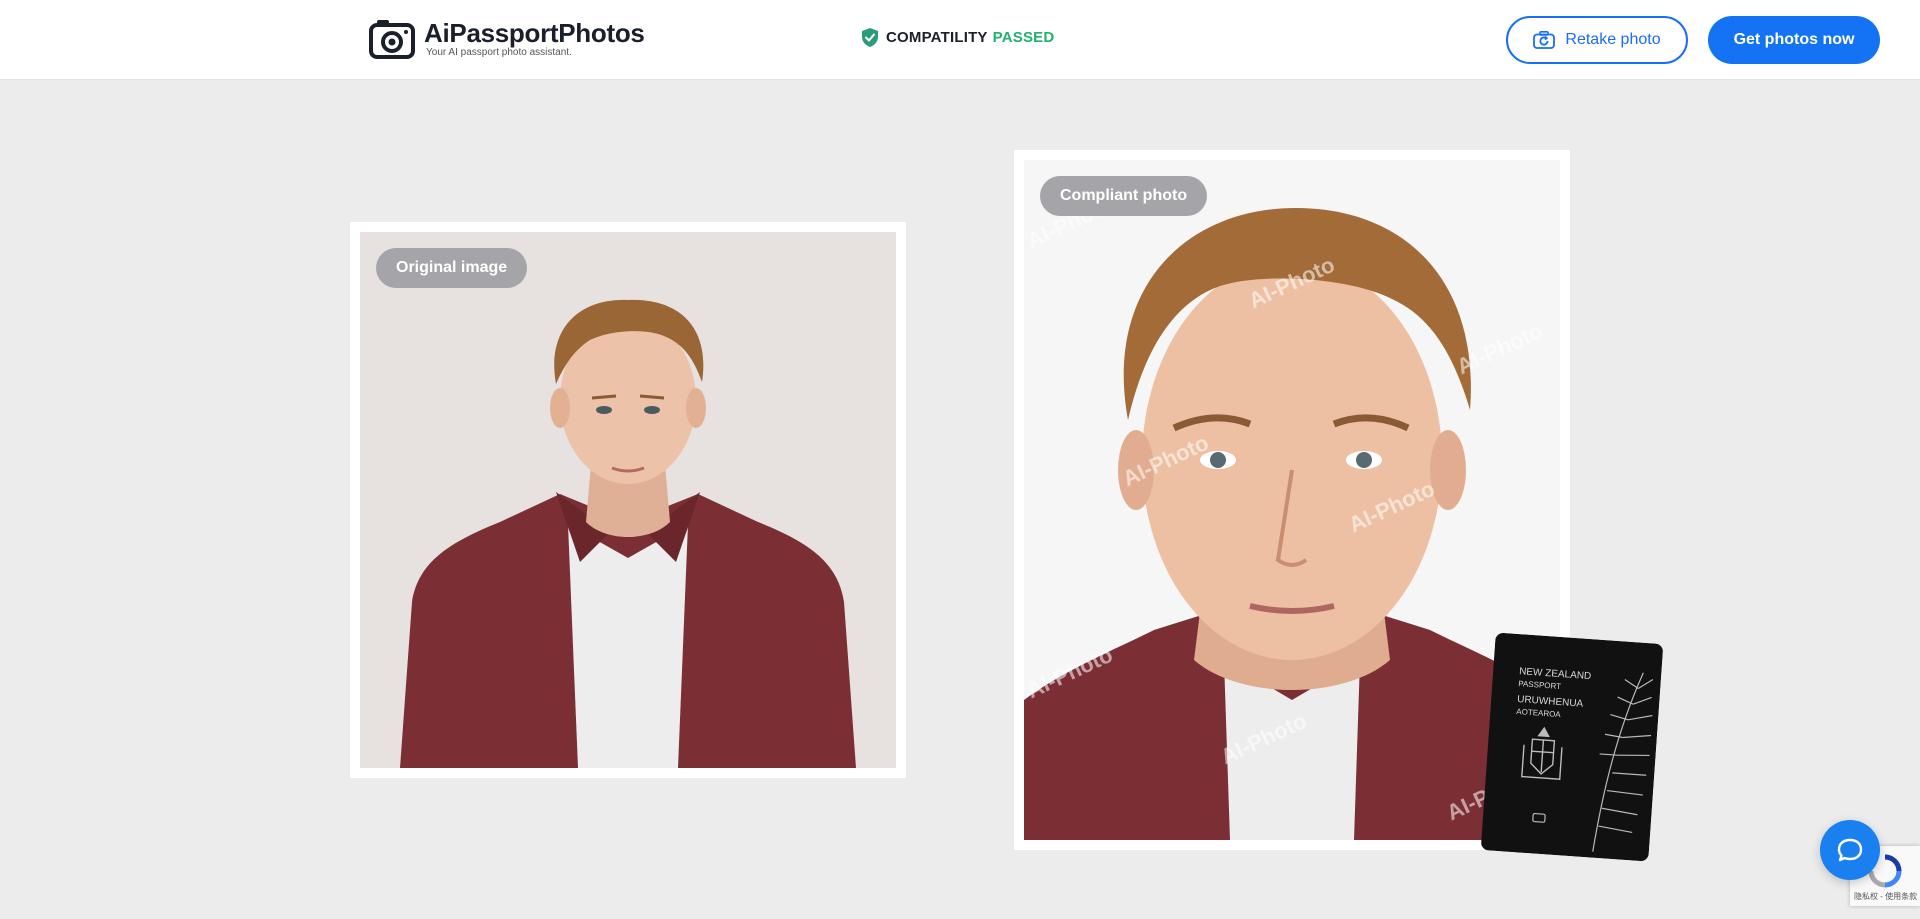 Image resolution: width=1920 pixels, height=919 pixels. Describe the element at coordinates (937, 37) in the screenshot. I see `compatibility-label: COMPATILITY` at that location.